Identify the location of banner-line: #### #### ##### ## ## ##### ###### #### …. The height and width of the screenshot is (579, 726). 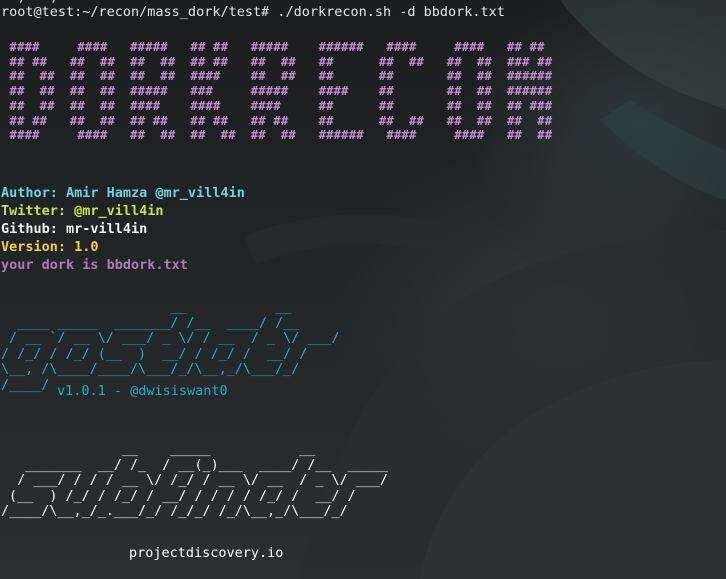
(277, 47).